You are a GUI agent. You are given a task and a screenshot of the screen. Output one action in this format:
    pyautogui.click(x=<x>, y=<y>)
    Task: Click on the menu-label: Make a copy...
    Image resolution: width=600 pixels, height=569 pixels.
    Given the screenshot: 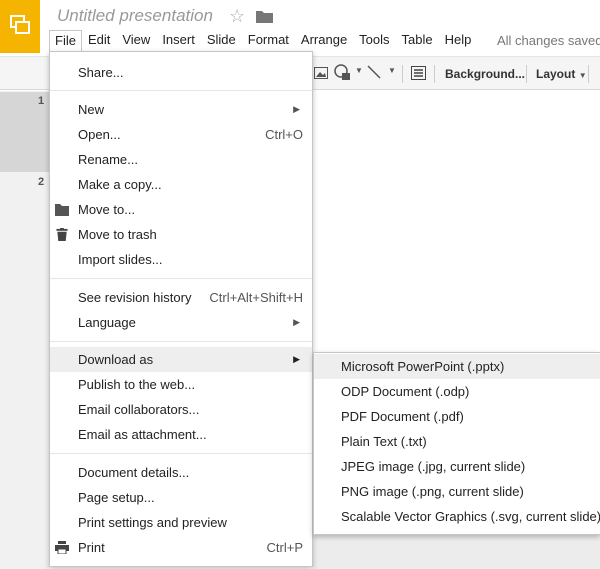 What is the action you would take?
    pyautogui.click(x=120, y=184)
    